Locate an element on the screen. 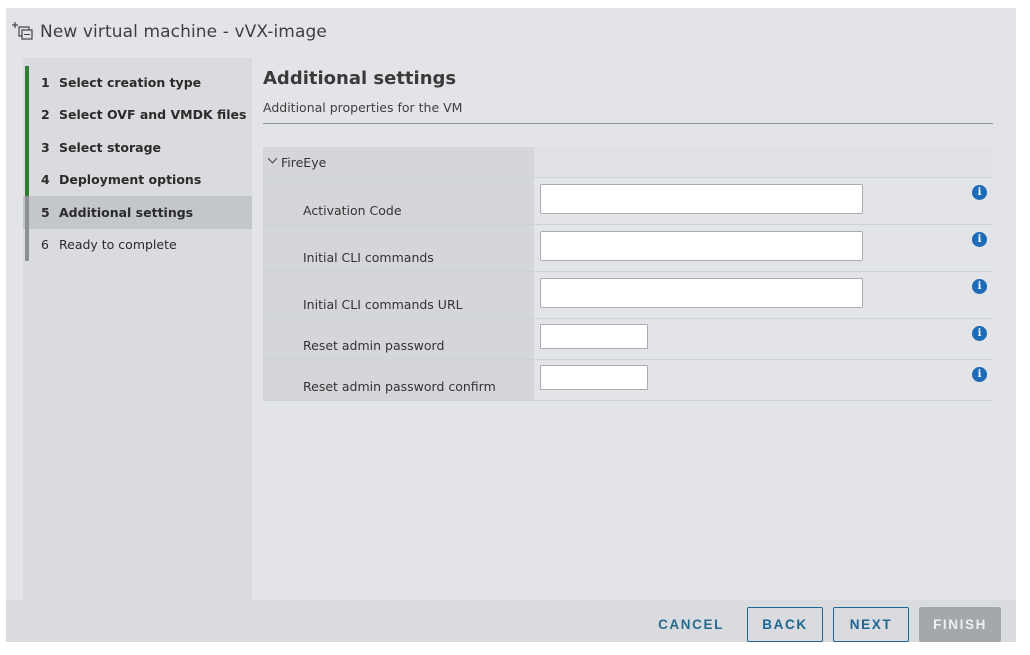 The image size is (1030, 655). step-label: Deployment options is located at coordinates (130, 180).